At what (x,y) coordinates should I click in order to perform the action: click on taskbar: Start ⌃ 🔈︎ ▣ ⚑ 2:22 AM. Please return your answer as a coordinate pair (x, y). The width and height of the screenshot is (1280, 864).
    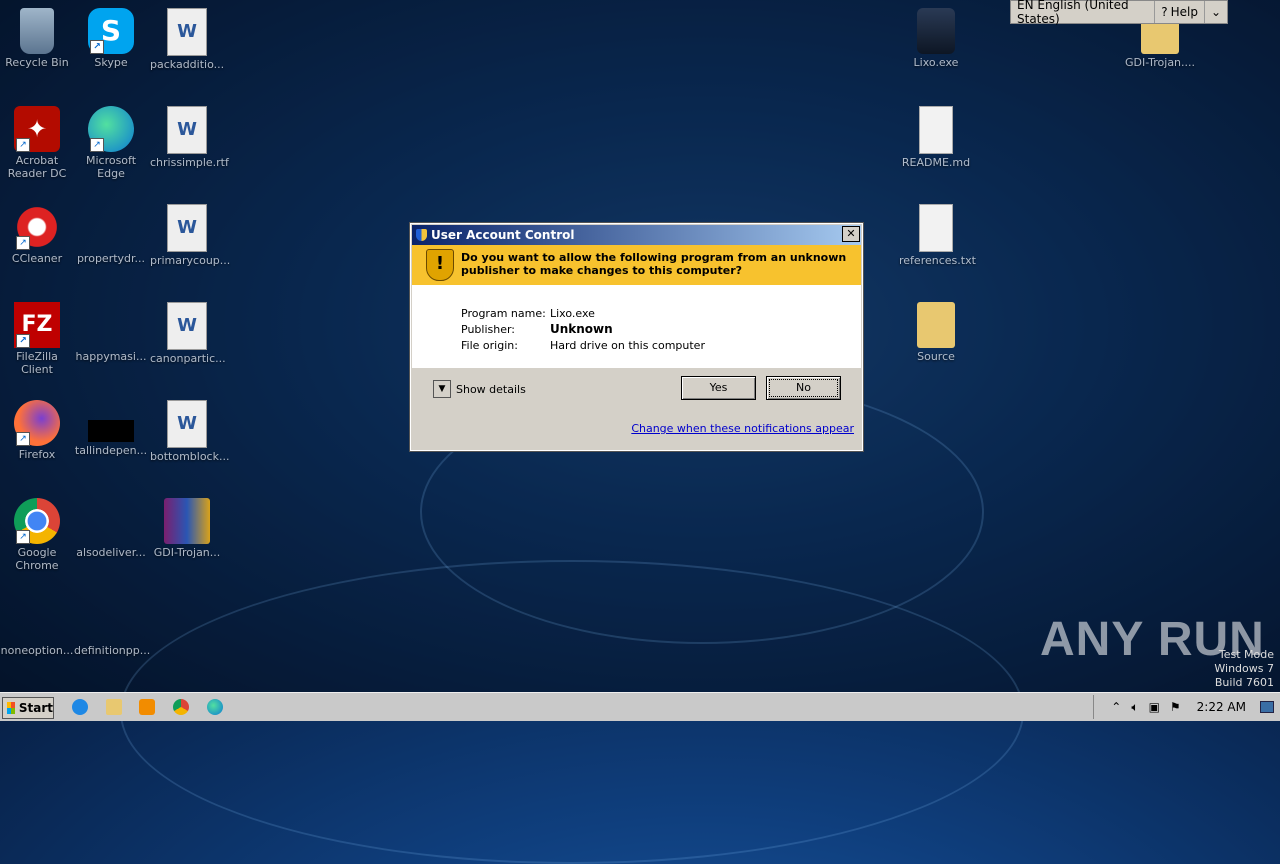
    Looking at the image, I should click on (640, 706).